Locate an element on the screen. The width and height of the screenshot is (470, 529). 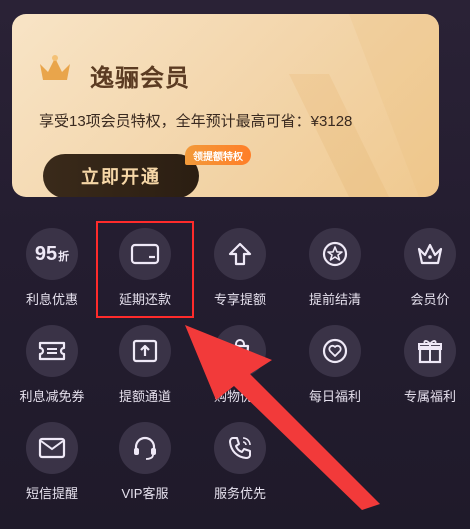
gift-icon is located at coordinates (430, 351).